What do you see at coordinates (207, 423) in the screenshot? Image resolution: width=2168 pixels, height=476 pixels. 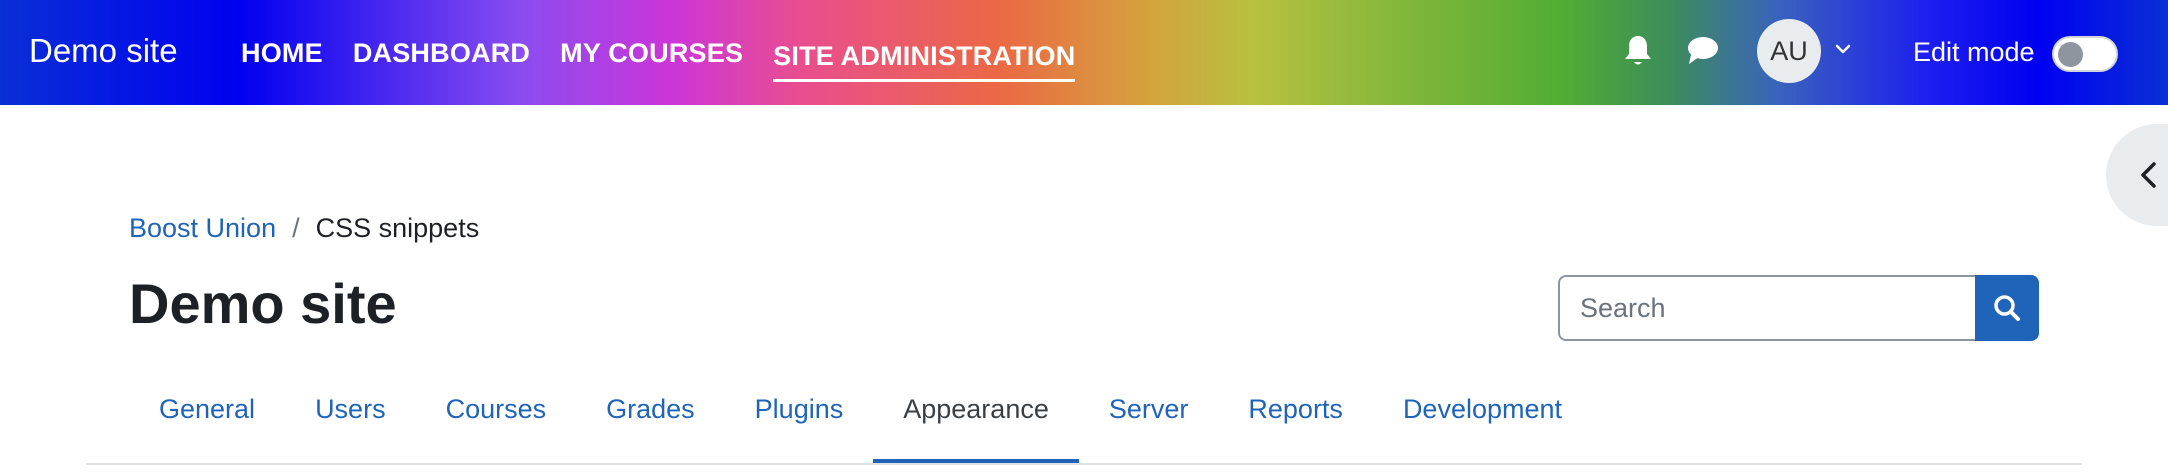 I see `tab-general: General` at bounding box center [207, 423].